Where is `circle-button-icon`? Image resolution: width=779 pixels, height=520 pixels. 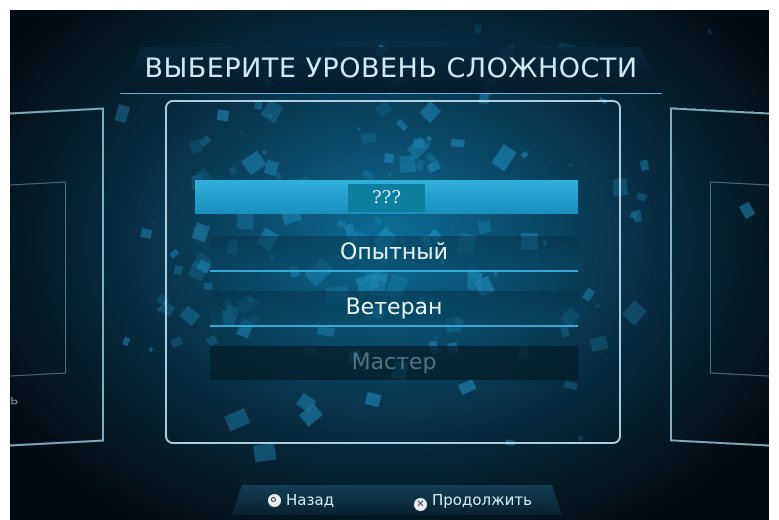 circle-button-icon is located at coordinates (274, 500).